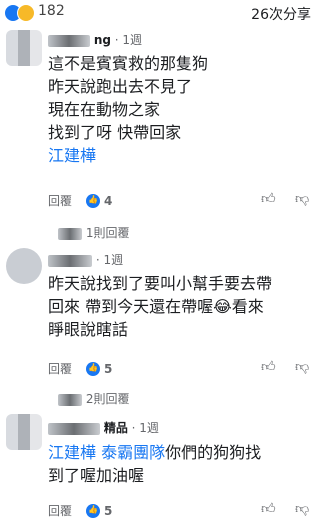 The width and height of the screenshot is (320, 532). I want to click on comment-text: 昨天說找到了要叫小幫手要去帶 回來 帶到今天還在帶喔😂看來 睜眼說瞎話, so click(160, 306).